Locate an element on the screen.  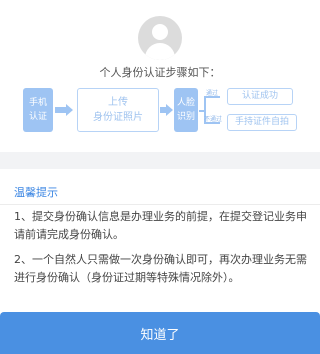
section-gap is located at coordinates (160, 160).